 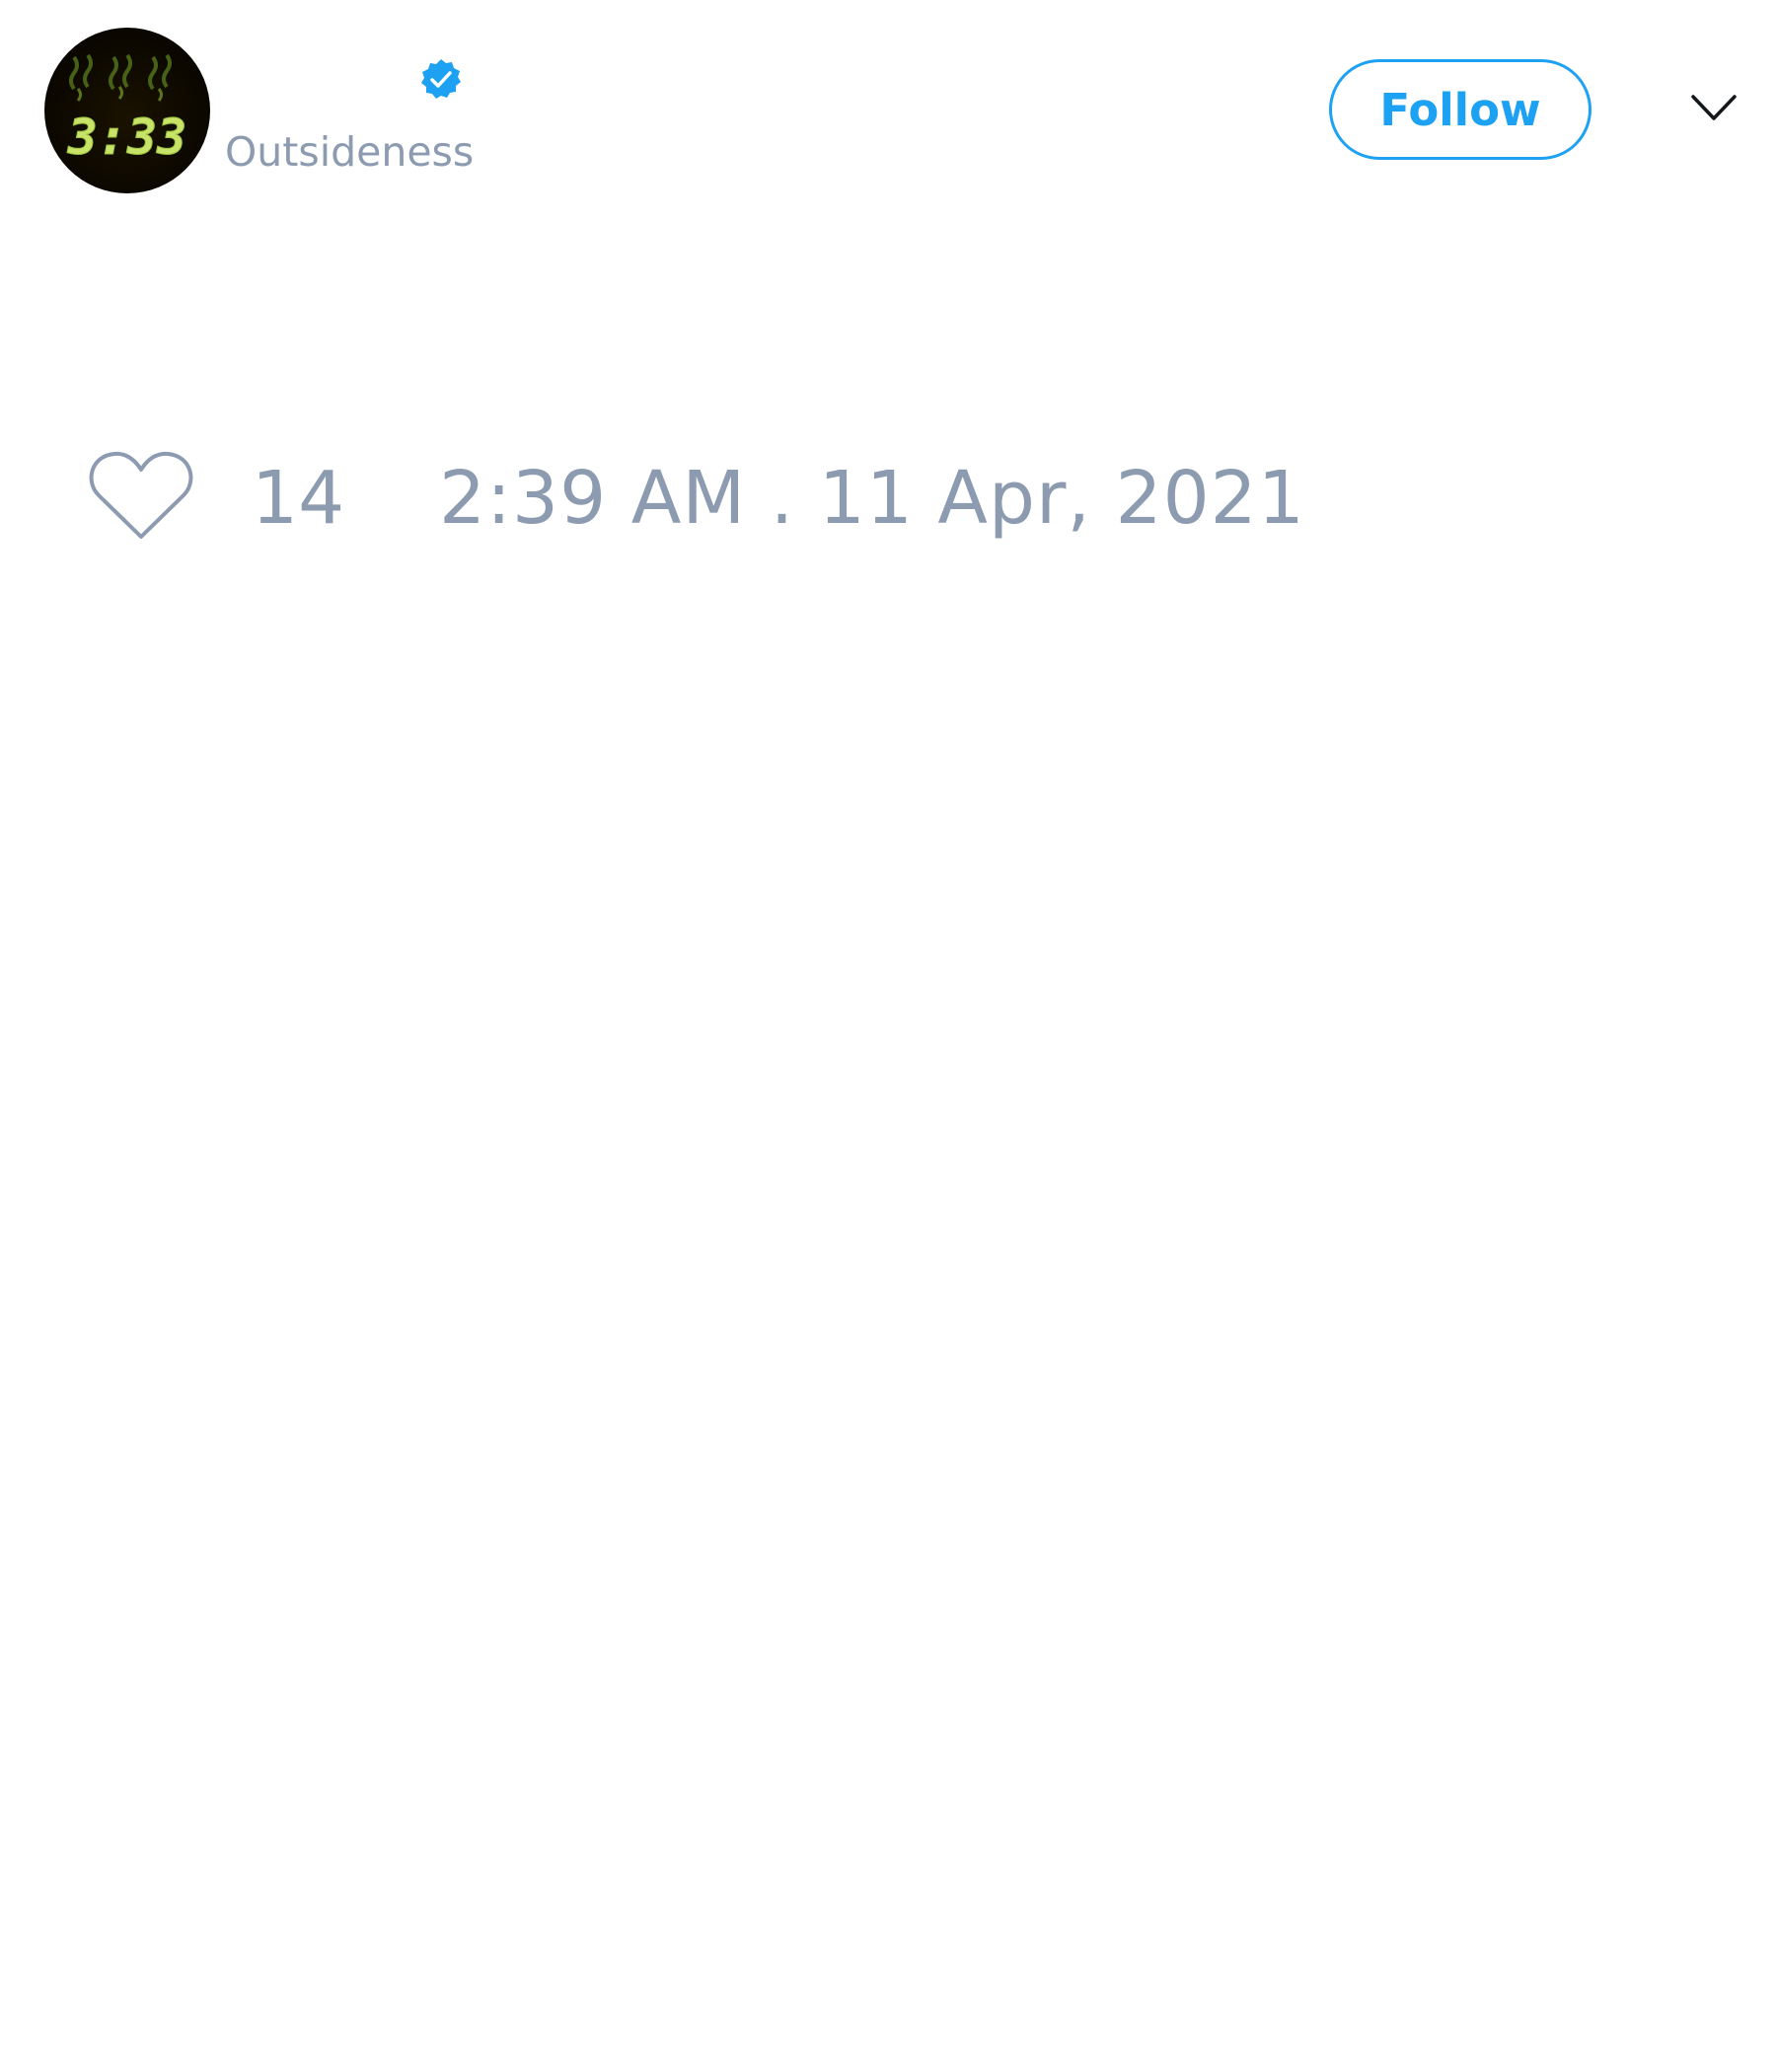 I want to click on account-handle: Outsideness, so click(x=350, y=152).